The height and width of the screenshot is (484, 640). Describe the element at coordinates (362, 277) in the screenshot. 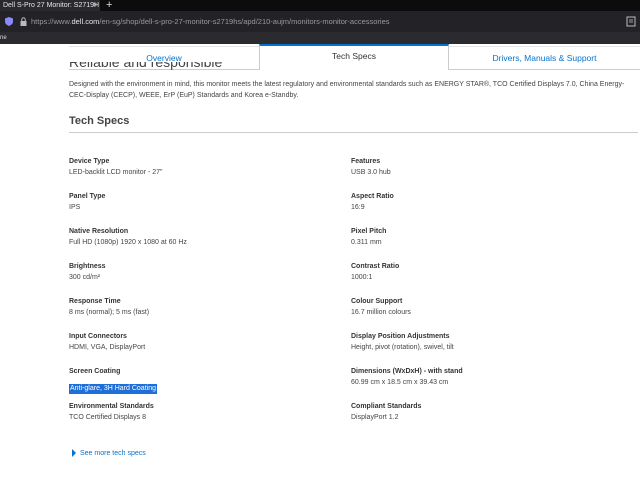

I see `spec-value: 1000:1` at that location.